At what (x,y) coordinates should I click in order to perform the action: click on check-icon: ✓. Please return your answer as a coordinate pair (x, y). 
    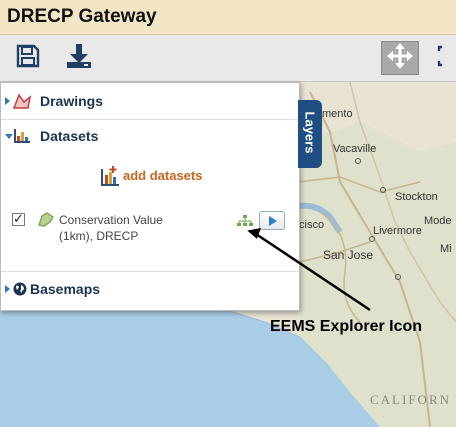
    Looking at the image, I should click on (18, 218).